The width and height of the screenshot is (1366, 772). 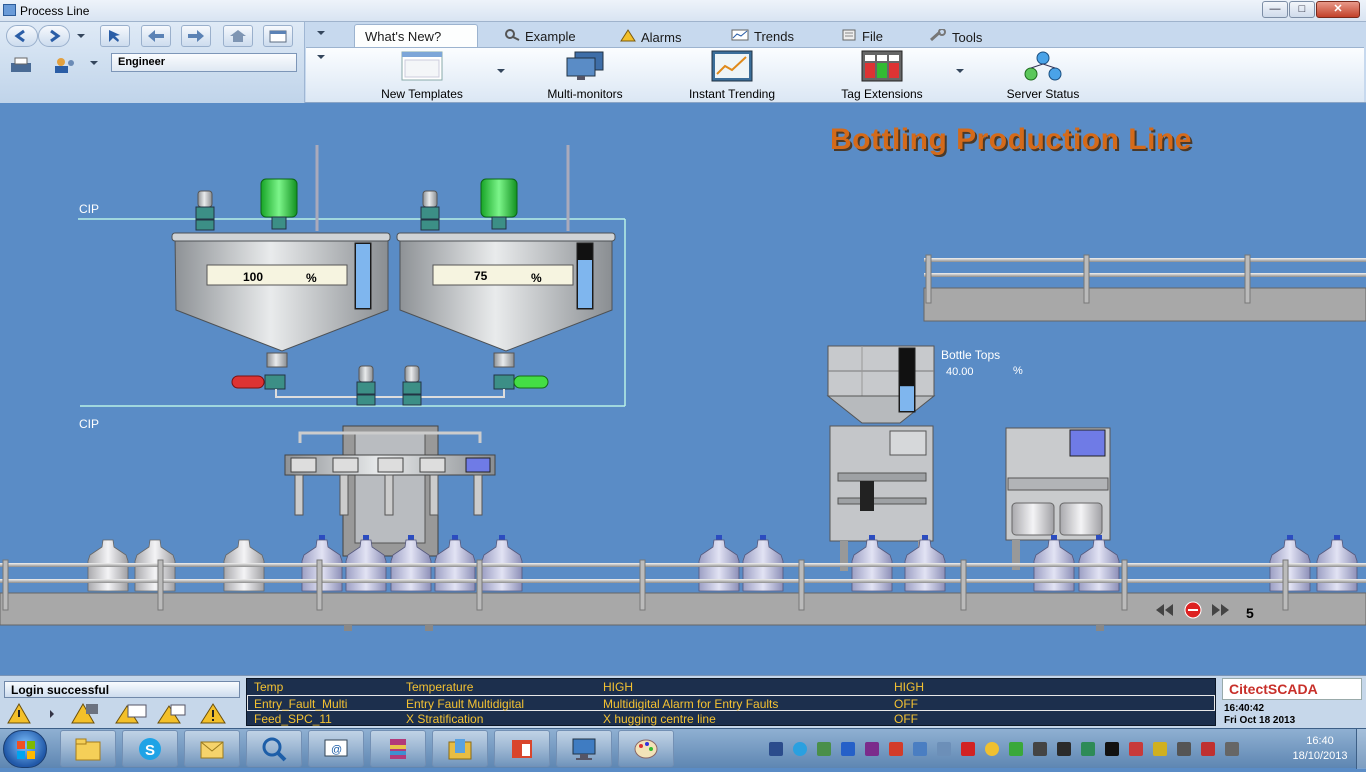 I want to click on tray-graph-icon, so click(x=872, y=749).